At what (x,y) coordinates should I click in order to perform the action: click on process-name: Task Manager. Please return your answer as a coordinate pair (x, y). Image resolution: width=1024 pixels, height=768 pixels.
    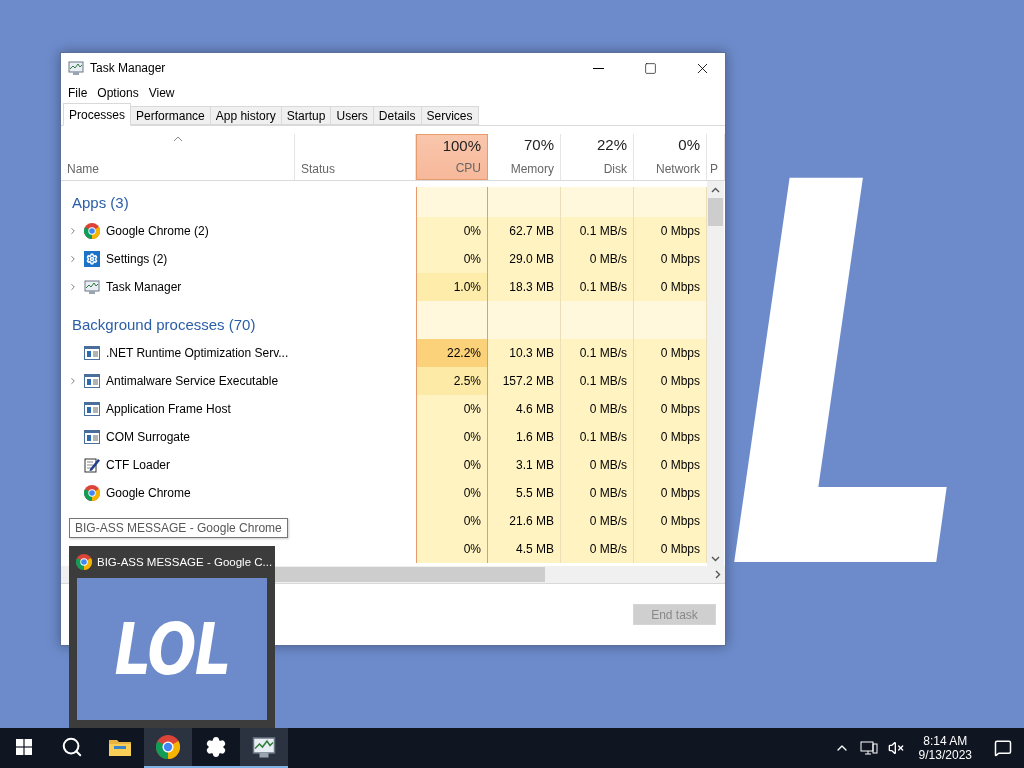
    Looking at the image, I should click on (144, 287).